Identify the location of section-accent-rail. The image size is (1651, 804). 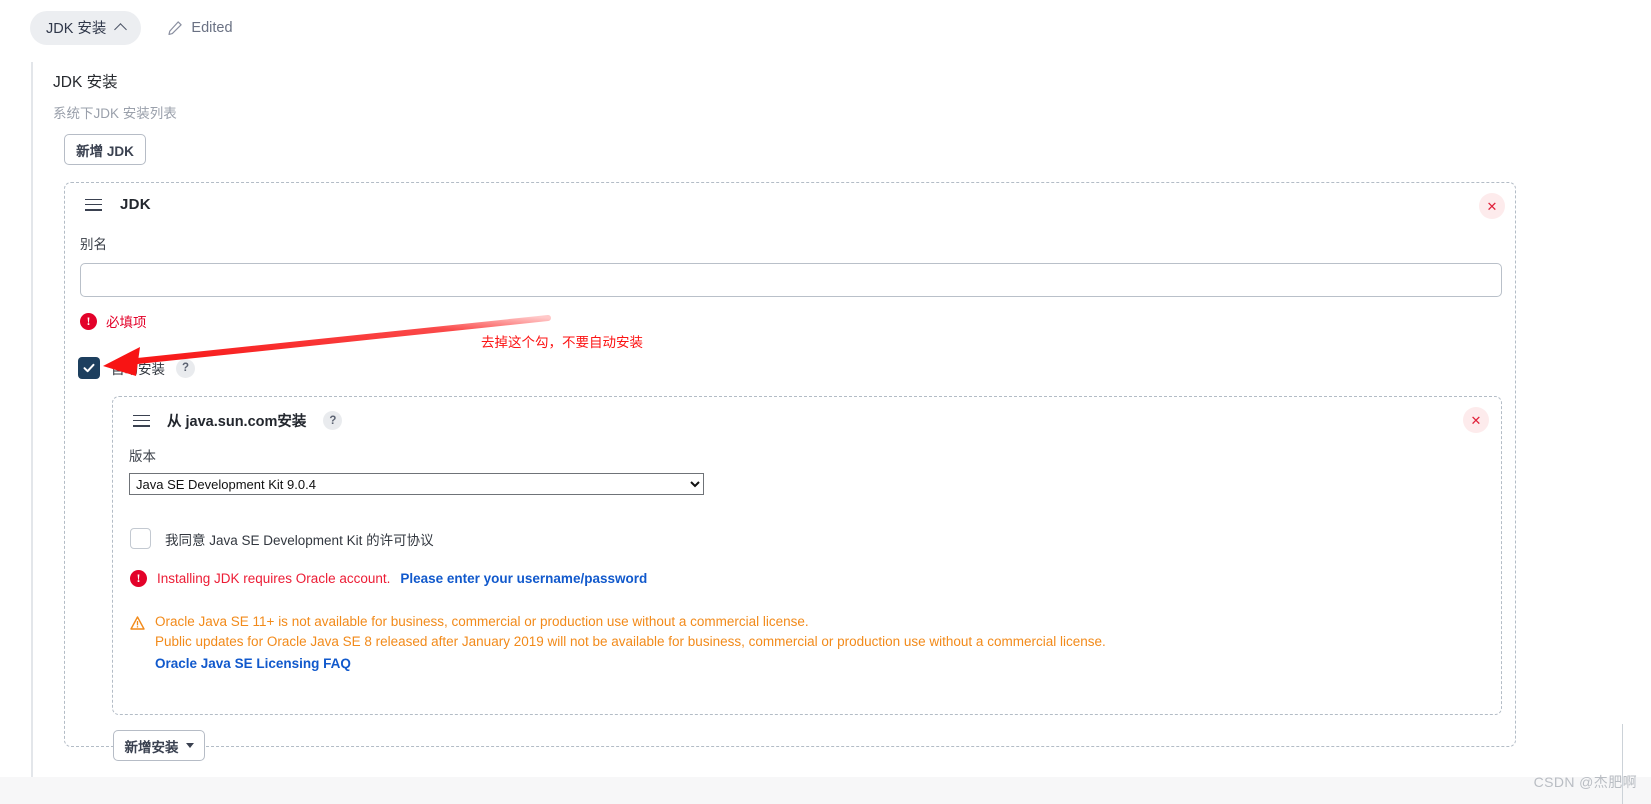
(32, 433).